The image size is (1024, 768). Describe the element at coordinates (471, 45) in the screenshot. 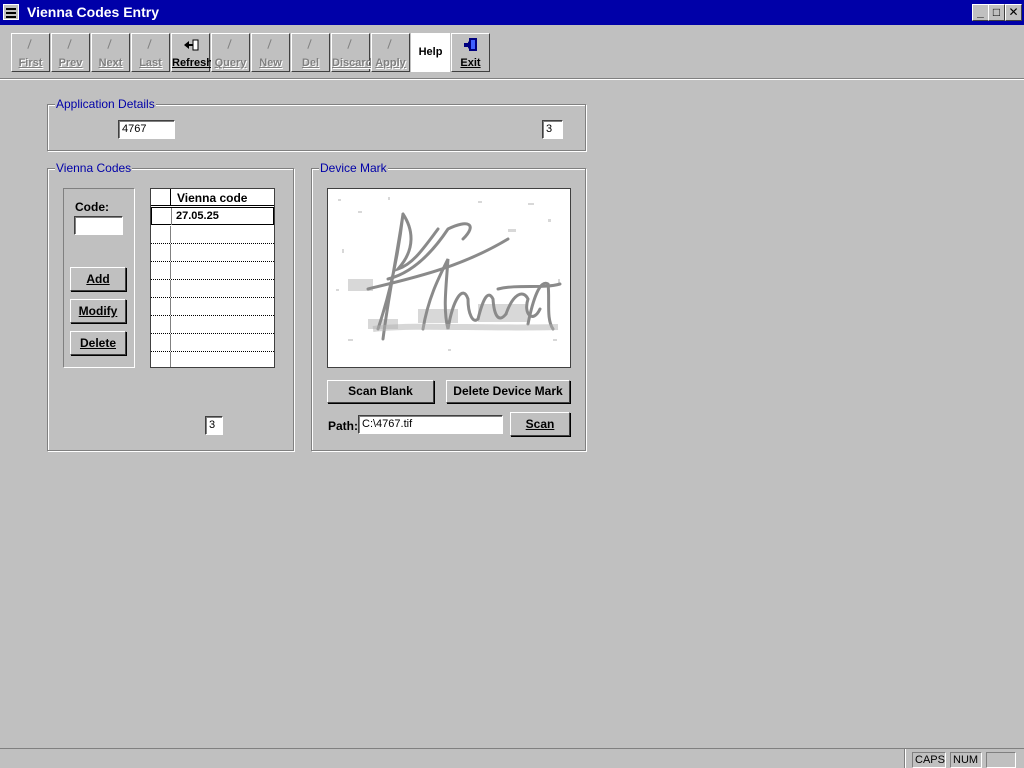

I see `exit-door-icon` at that location.